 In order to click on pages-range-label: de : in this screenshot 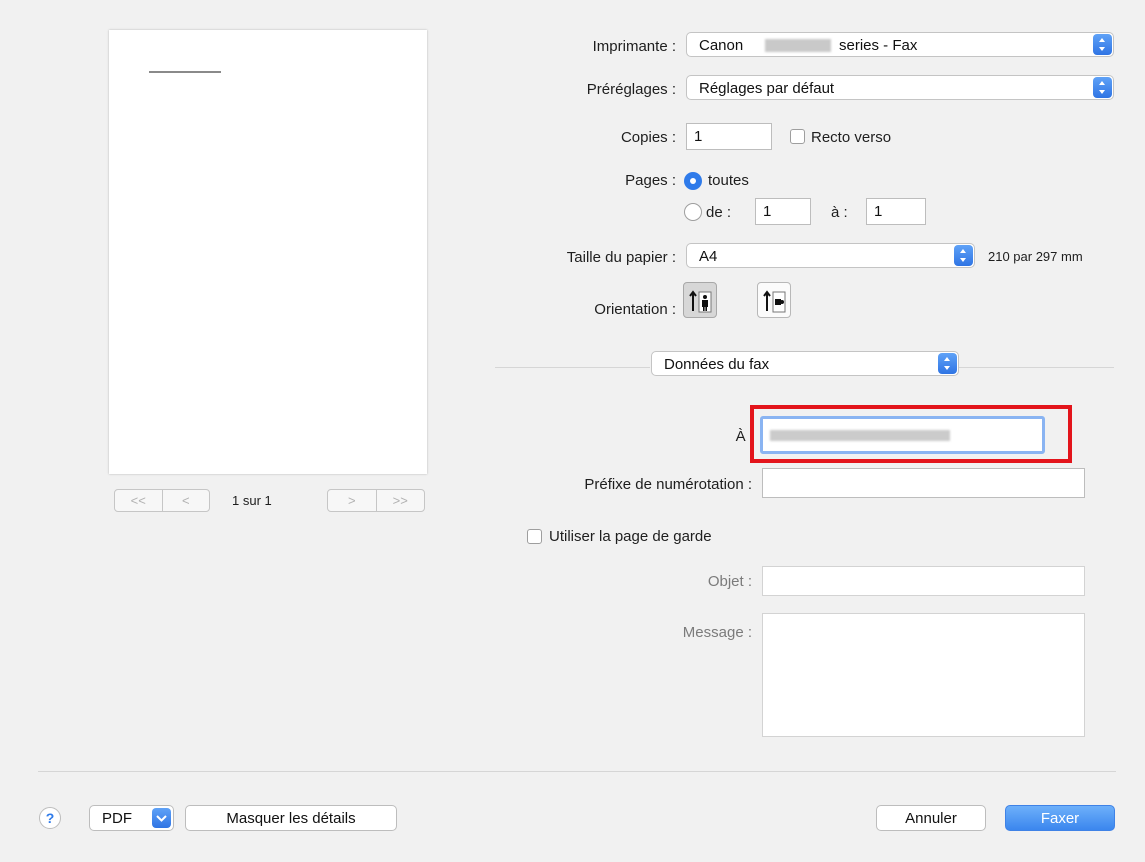, I will do `click(719, 212)`.